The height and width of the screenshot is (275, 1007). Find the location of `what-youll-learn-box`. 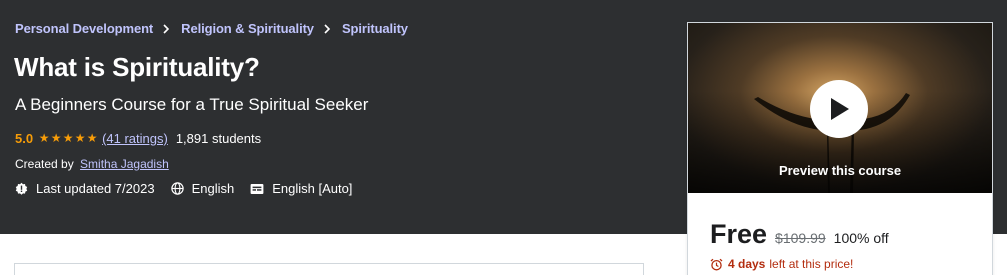

what-youll-learn-box is located at coordinates (329, 269).